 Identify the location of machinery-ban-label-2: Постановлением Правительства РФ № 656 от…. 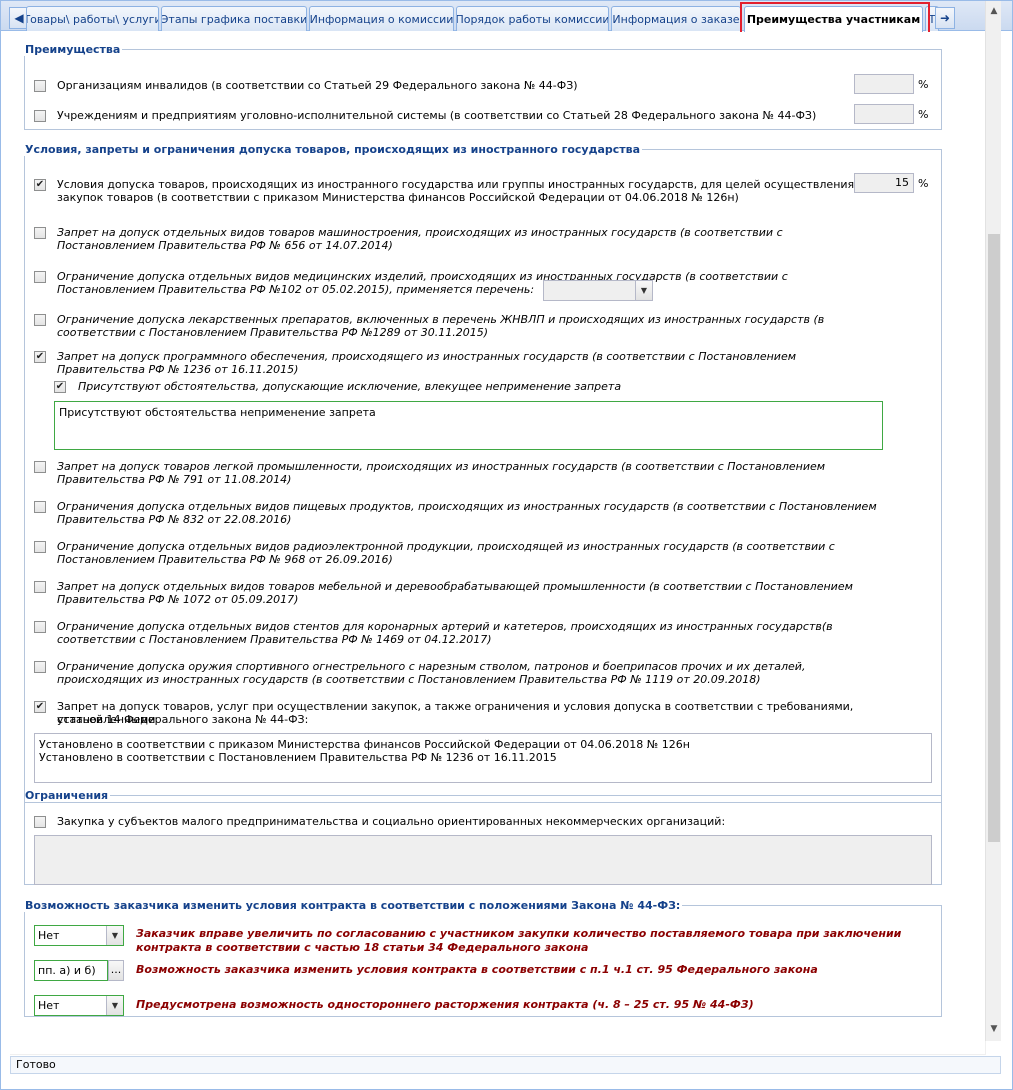
(225, 245).